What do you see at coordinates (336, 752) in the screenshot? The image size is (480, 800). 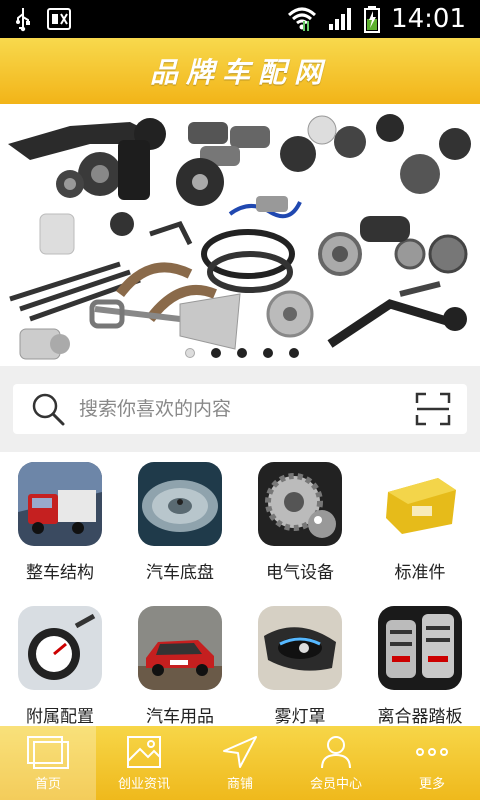 I see `user-icon` at bounding box center [336, 752].